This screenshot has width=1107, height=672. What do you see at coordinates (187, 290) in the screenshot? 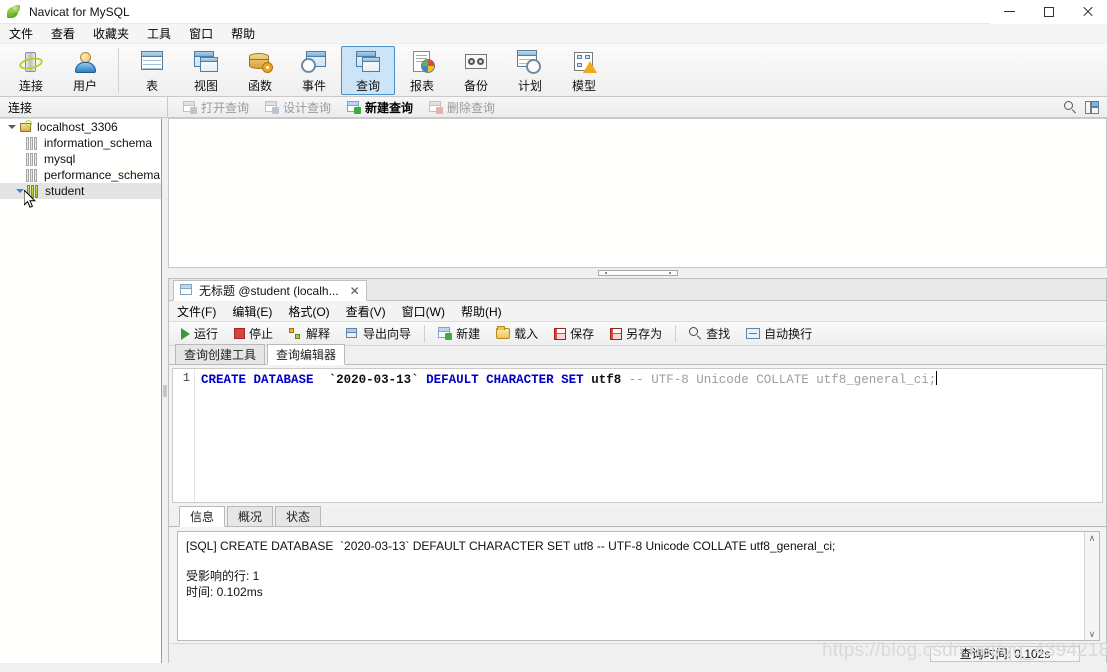
I see `query-tab-icon` at bounding box center [187, 290].